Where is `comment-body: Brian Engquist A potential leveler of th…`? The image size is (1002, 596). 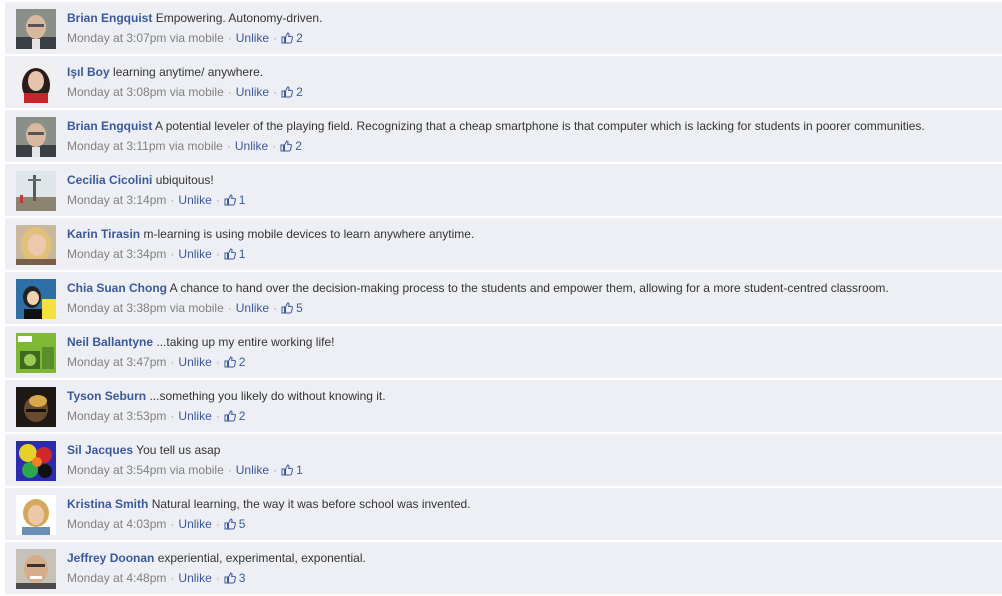 comment-body: Brian Engquist A potential leveler of th… is located at coordinates (532, 137).